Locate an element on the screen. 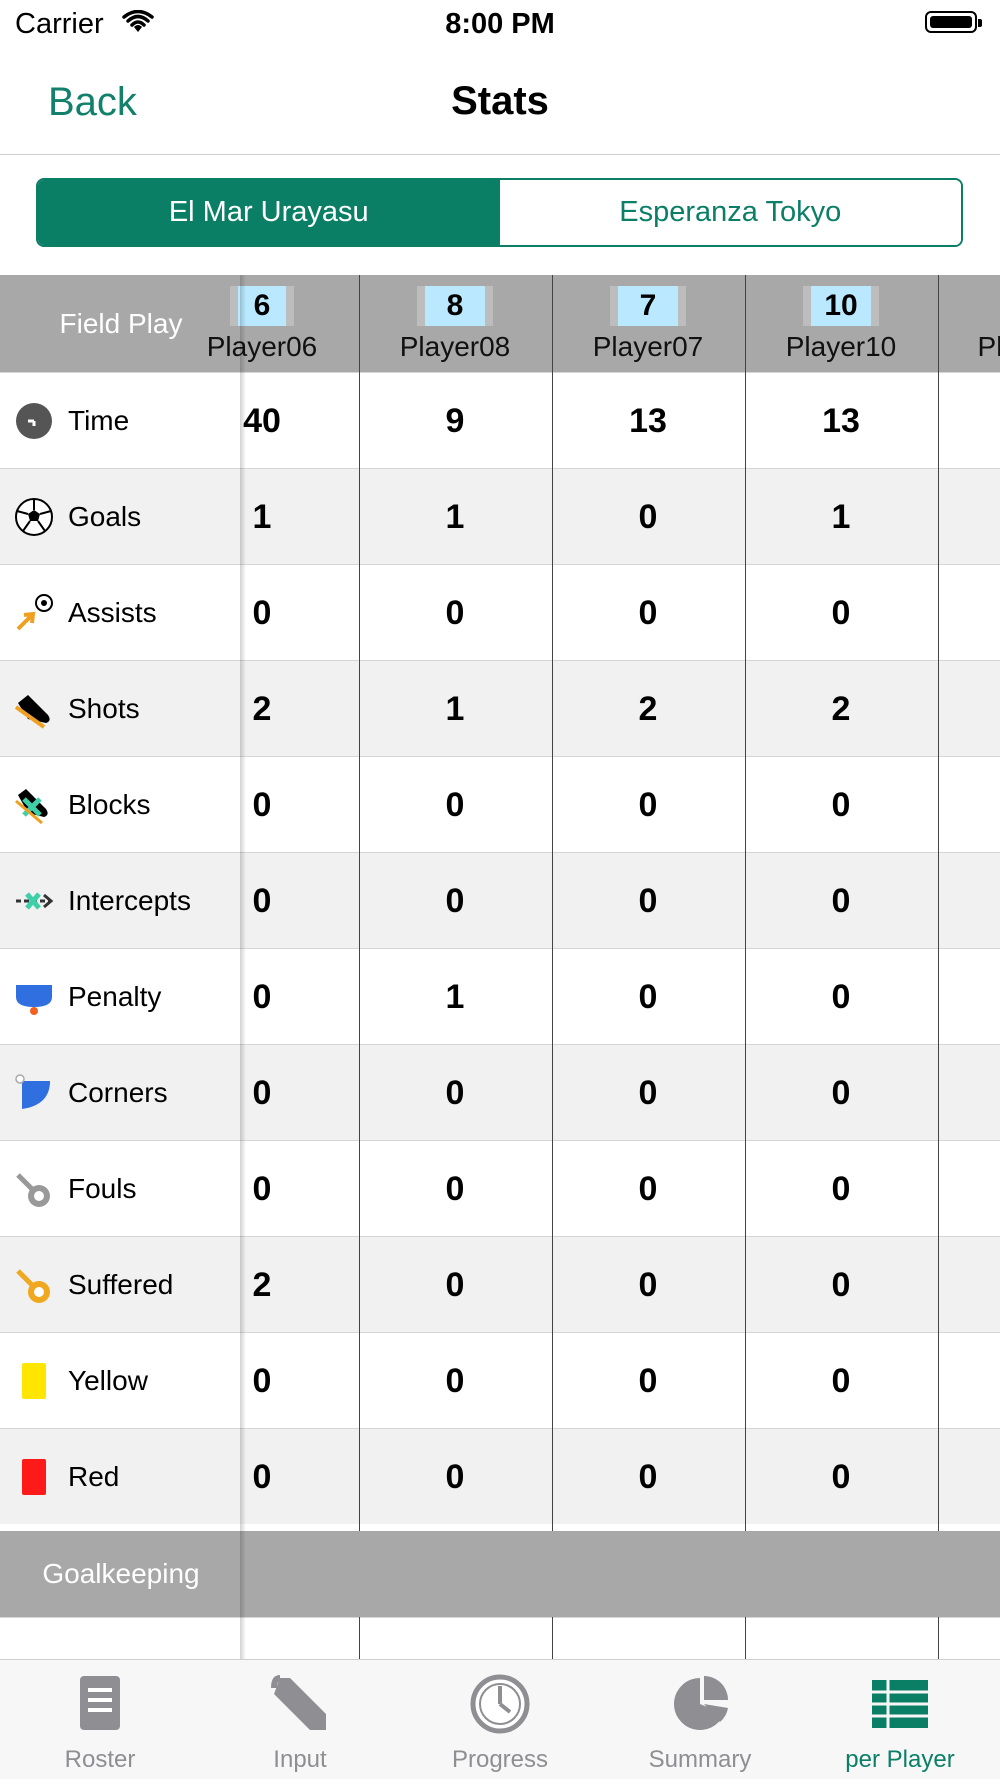 This screenshot has width=1000, height=1779. player-number-badge: 7 is located at coordinates (648, 306).